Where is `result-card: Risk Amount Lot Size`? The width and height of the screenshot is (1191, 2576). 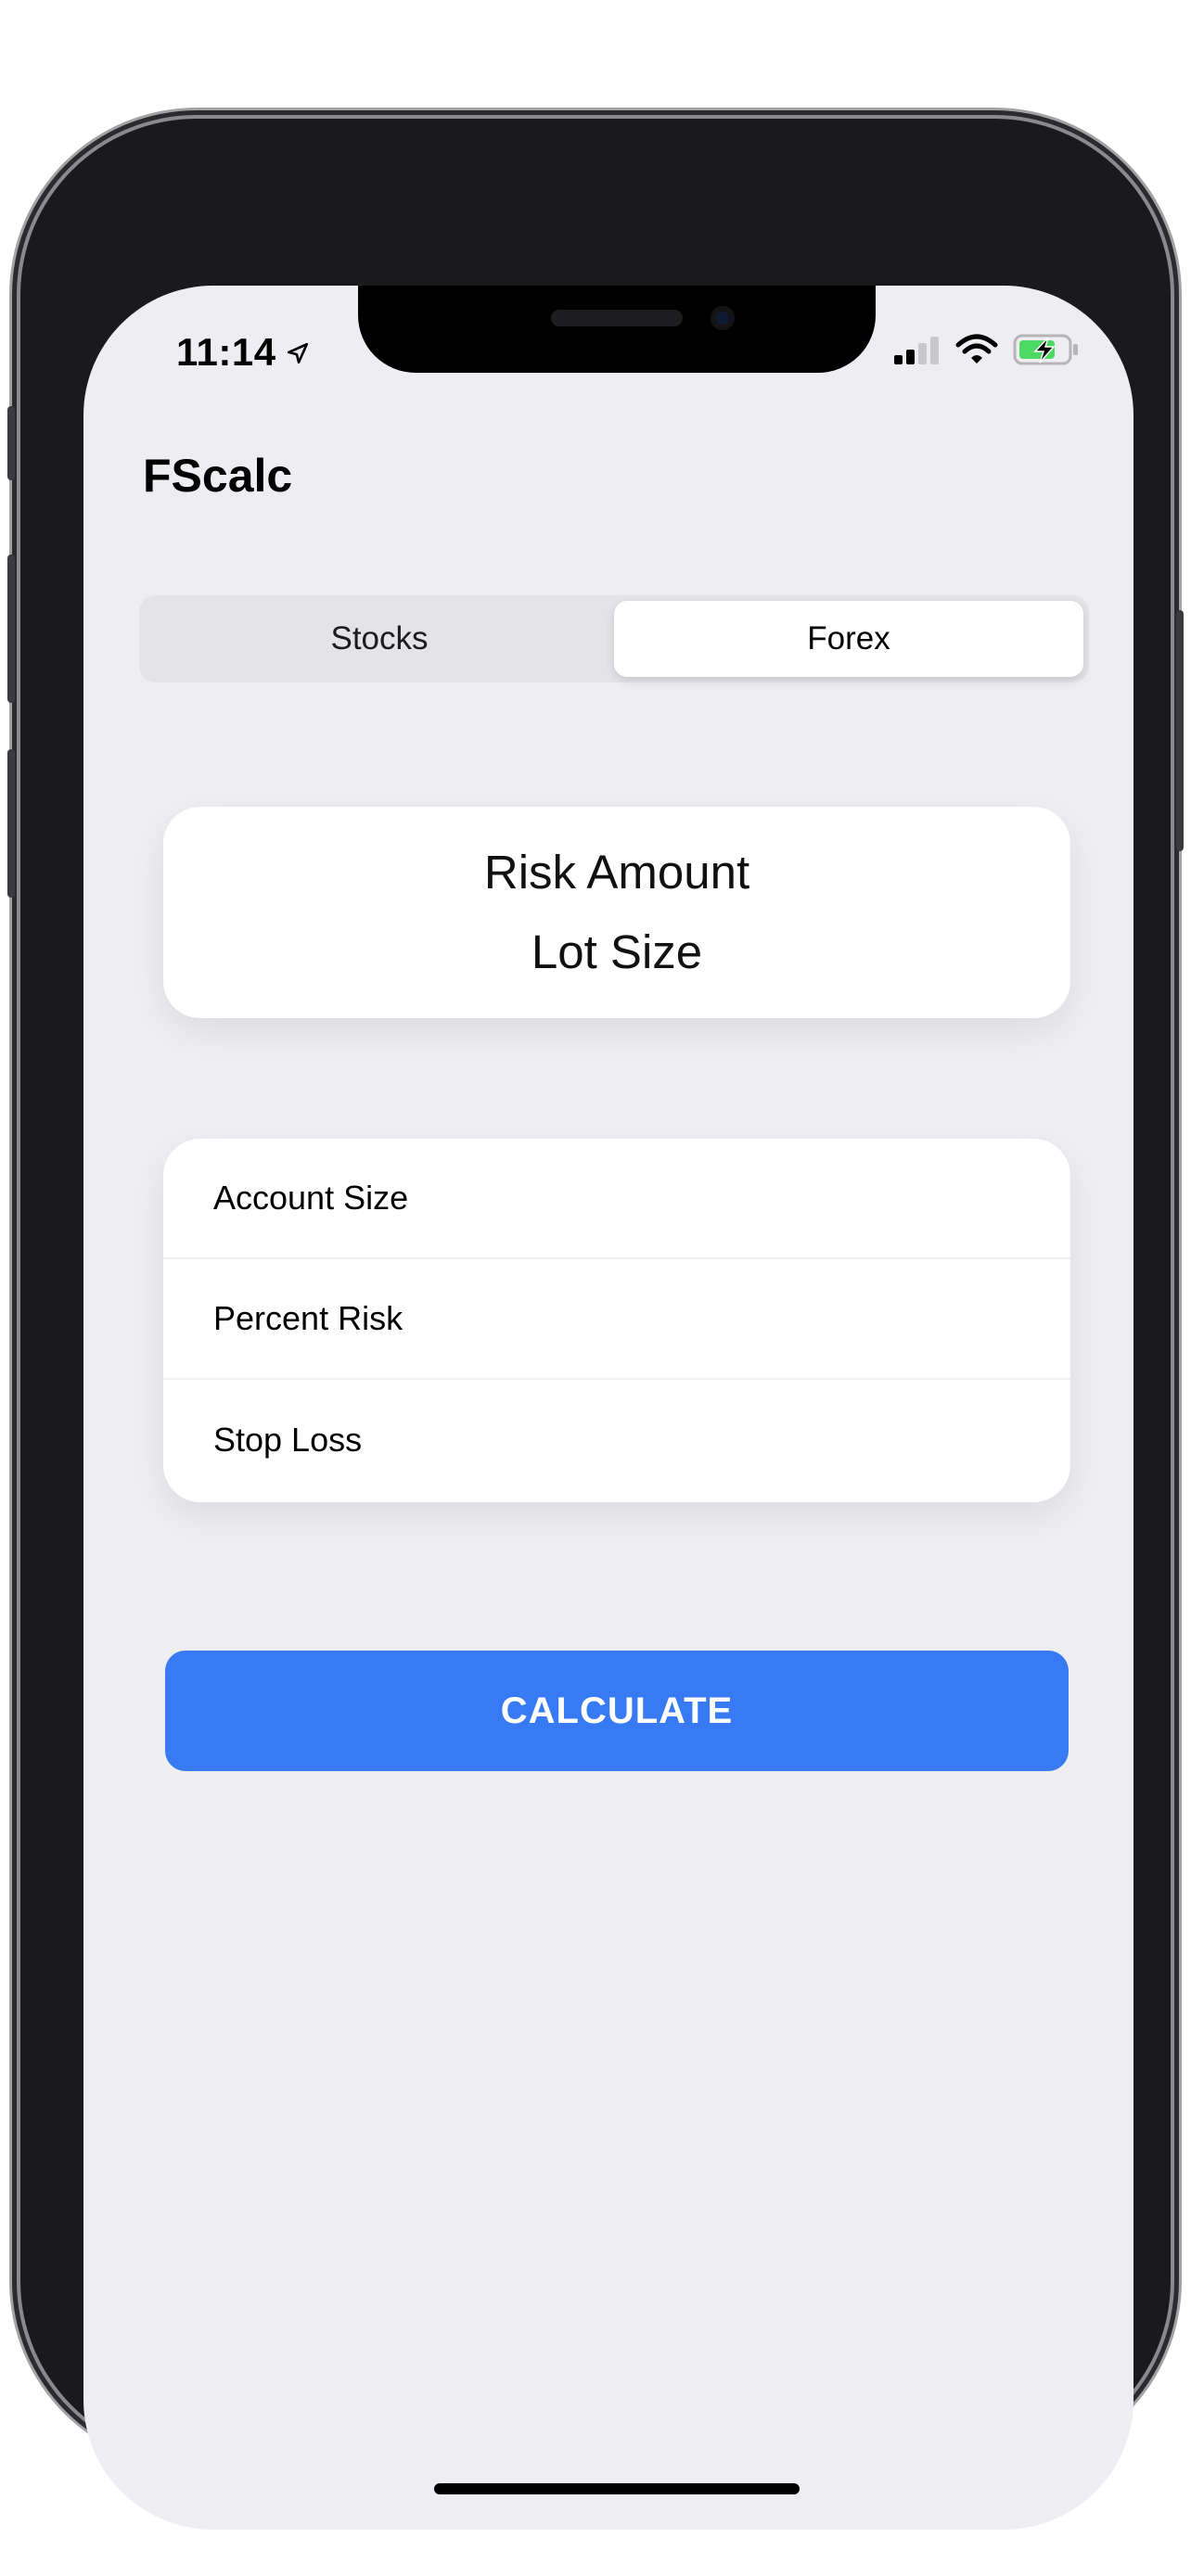 result-card: Risk Amount Lot Size is located at coordinates (616, 913).